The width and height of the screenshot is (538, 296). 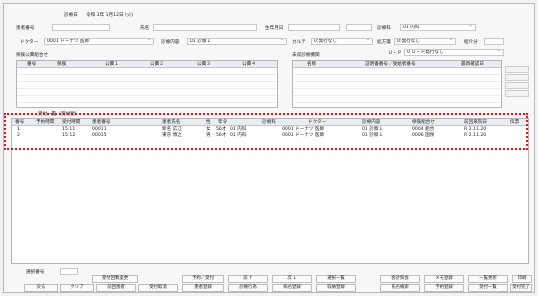 What do you see at coordinates (203, 288) in the screenshot?
I see `patient-register-button: 患者登録` at bounding box center [203, 288].